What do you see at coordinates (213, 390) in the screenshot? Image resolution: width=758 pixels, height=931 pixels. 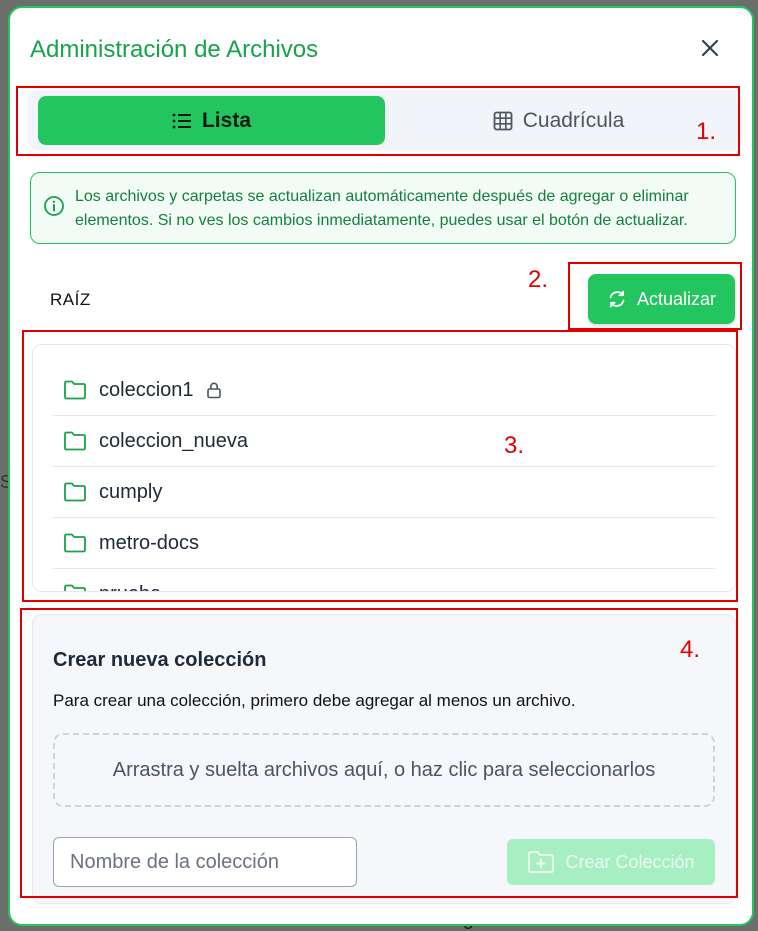 I see `lock-icon` at bounding box center [213, 390].